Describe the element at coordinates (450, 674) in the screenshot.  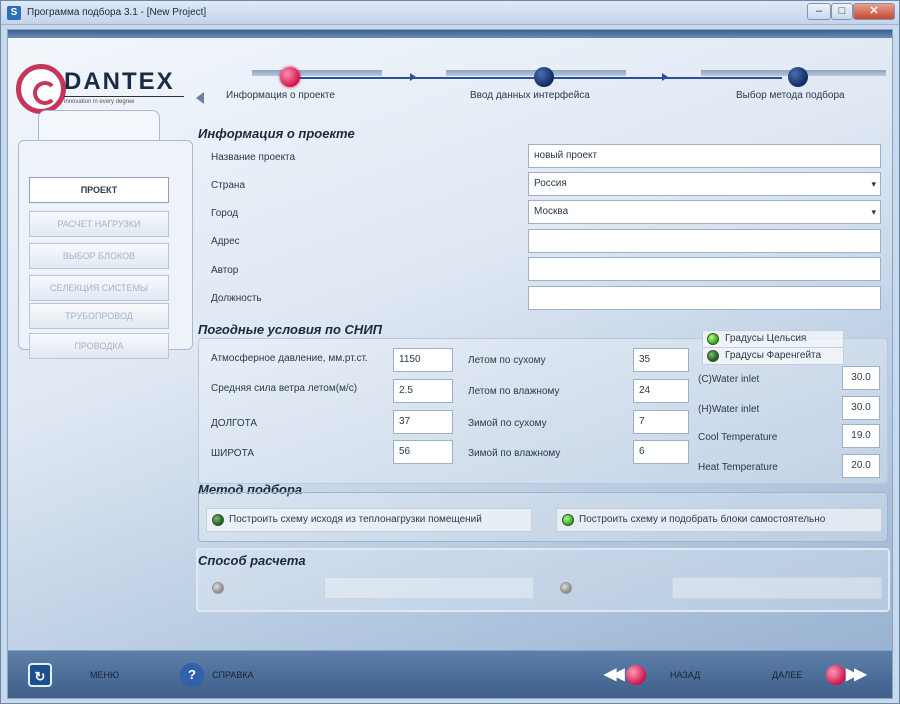
I see `footer-bar: ↻ МЕНЮ ? СПРАВКА ◀◀ НАЗАД ДАЛЕЕ ▶▶` at that location.